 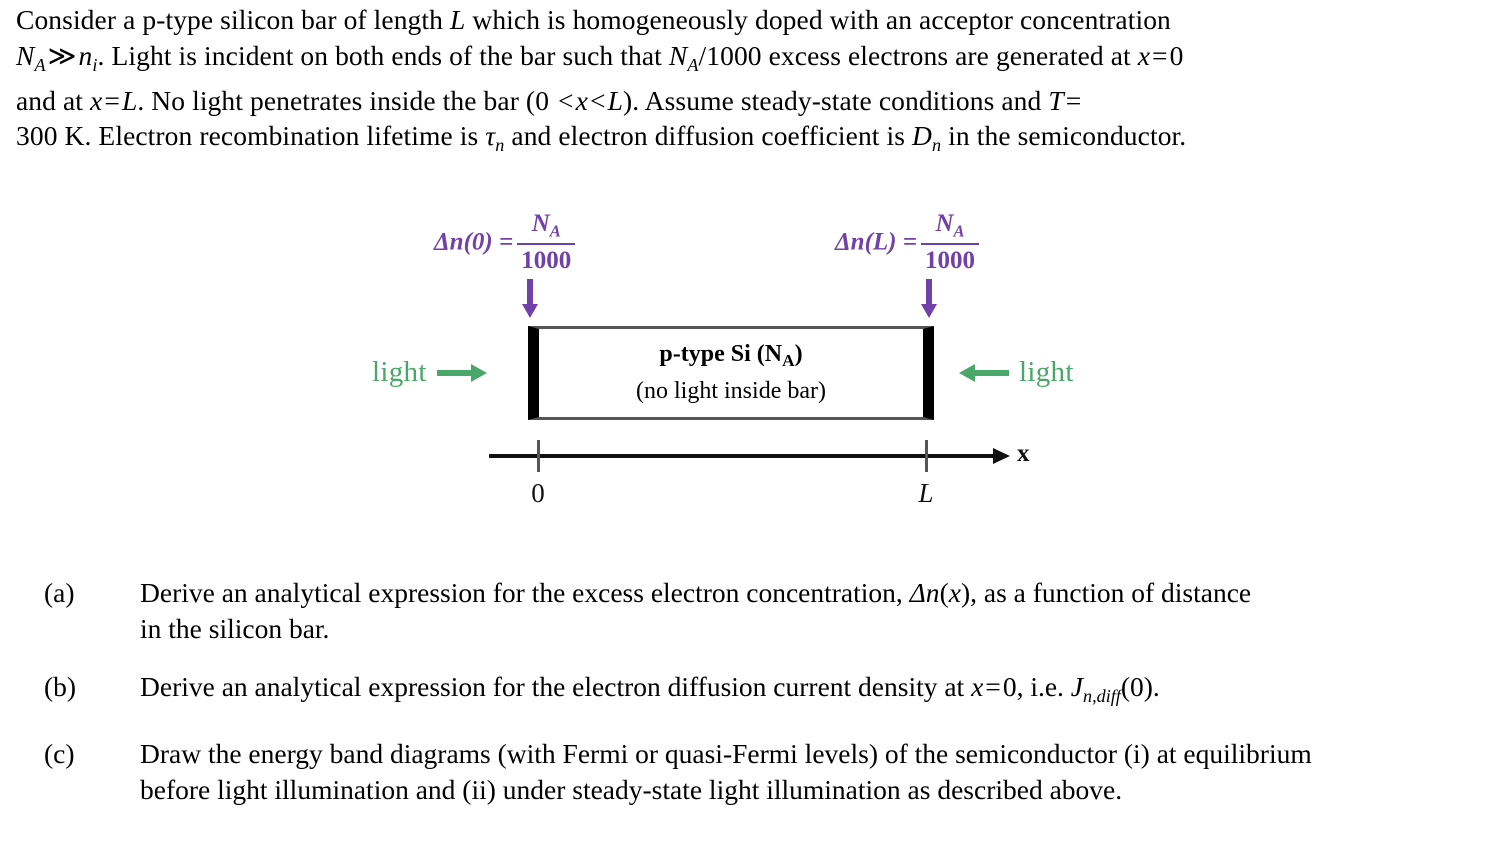 What do you see at coordinates (1077, 686) in the screenshot?
I see `symbol-J: J` at bounding box center [1077, 686].